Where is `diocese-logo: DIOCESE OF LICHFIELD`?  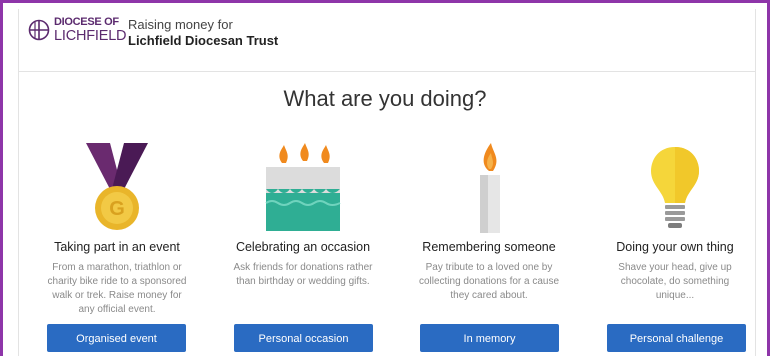
diocese-logo: DIOCESE OF LICHFIELD is located at coordinates (77, 30).